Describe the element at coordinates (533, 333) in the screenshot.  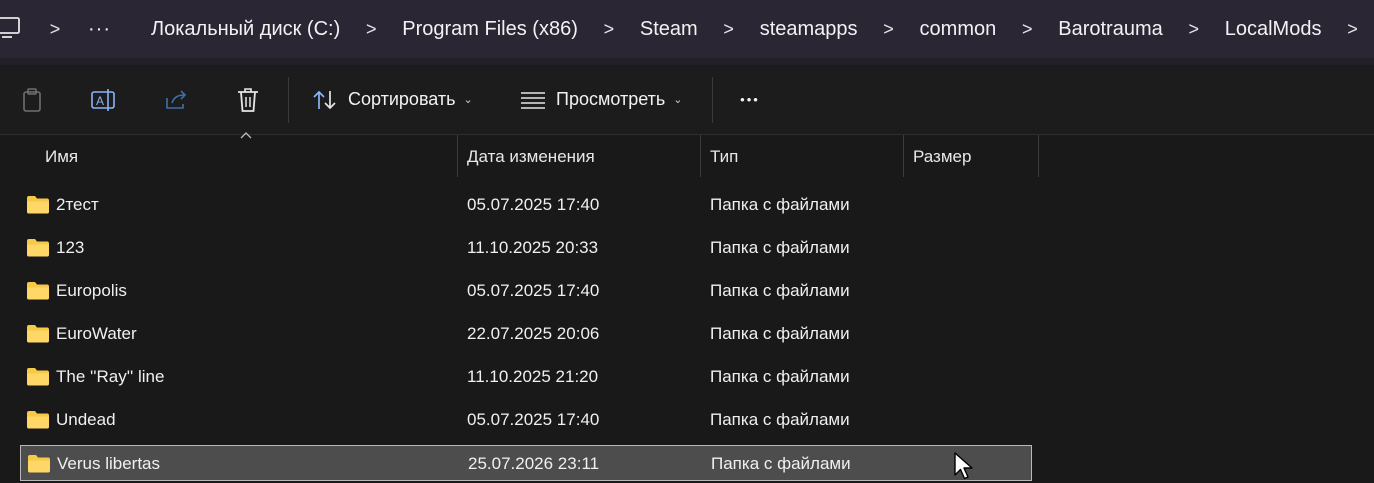
I see `file-date: 22.07.2025 20:06` at that location.